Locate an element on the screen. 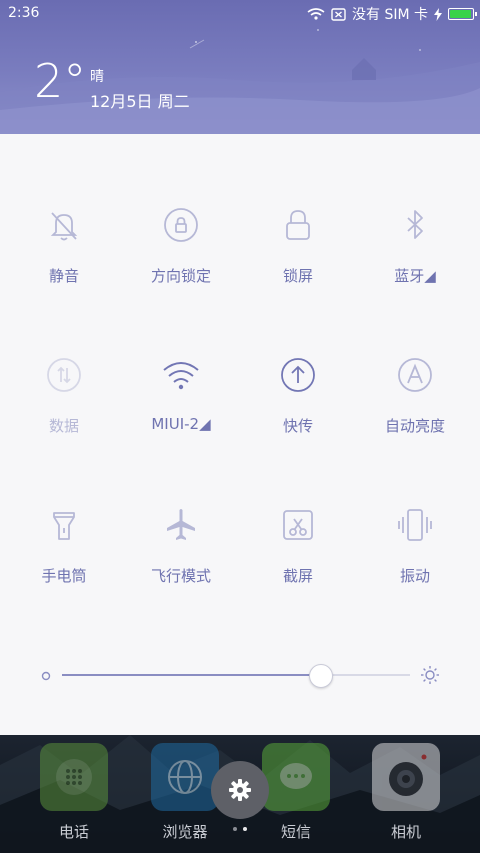 Image resolution: width=480 pixels, height=853 pixels. temperature: 2° is located at coordinates (60, 81).